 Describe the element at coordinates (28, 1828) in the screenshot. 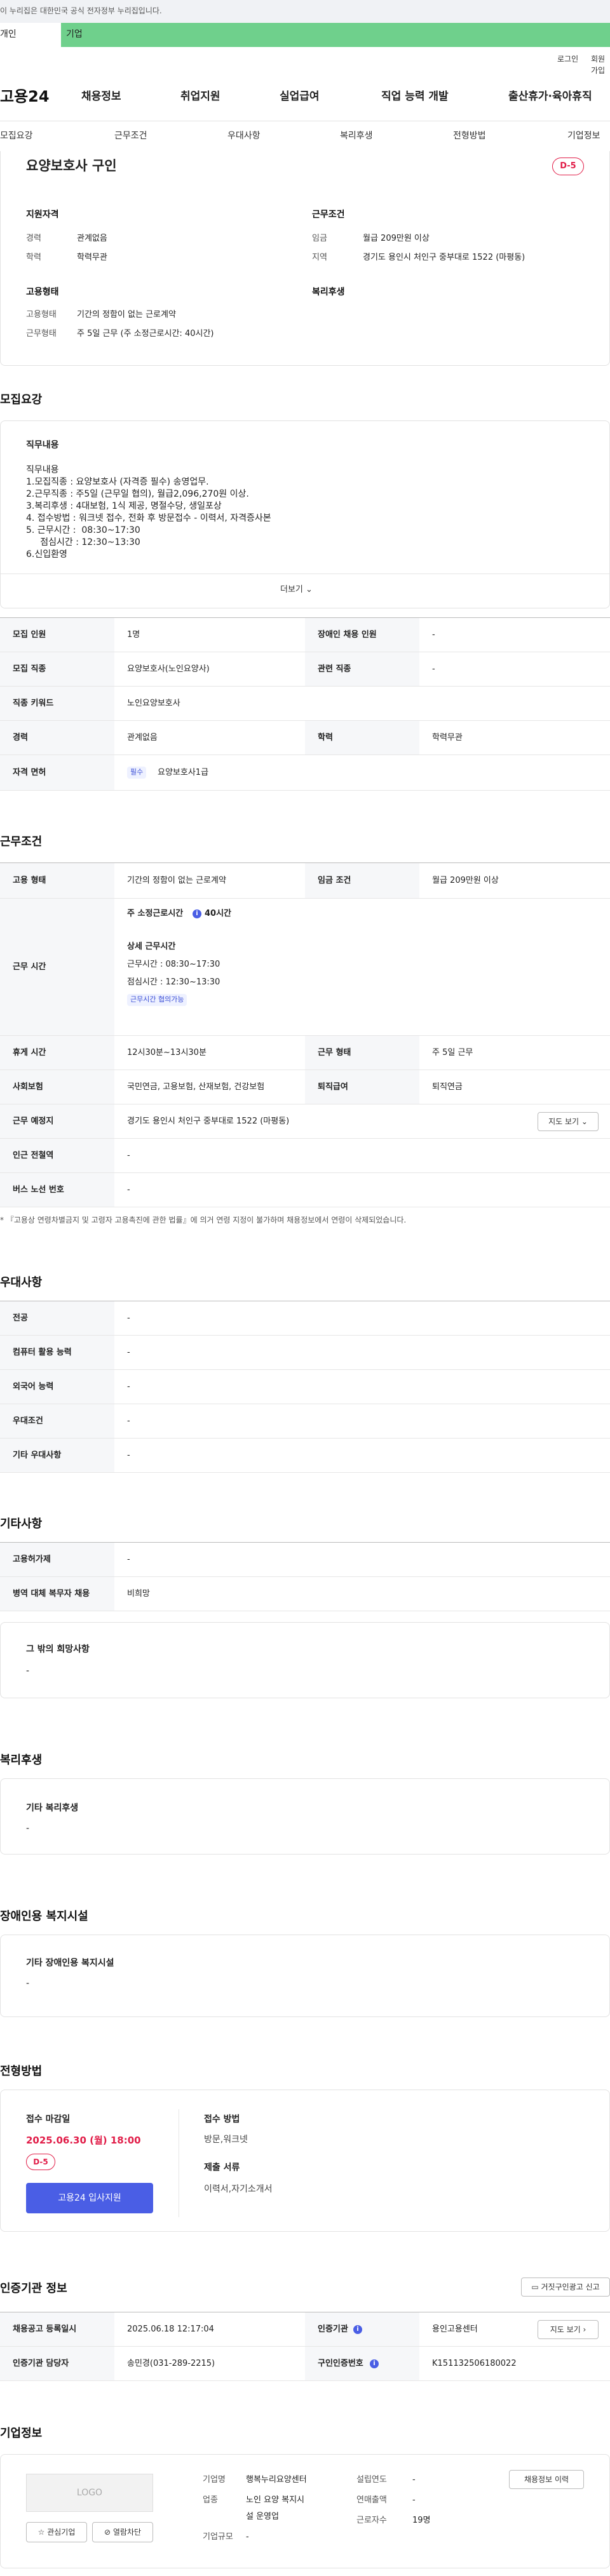

I see `welfare-box-value: -` at that location.